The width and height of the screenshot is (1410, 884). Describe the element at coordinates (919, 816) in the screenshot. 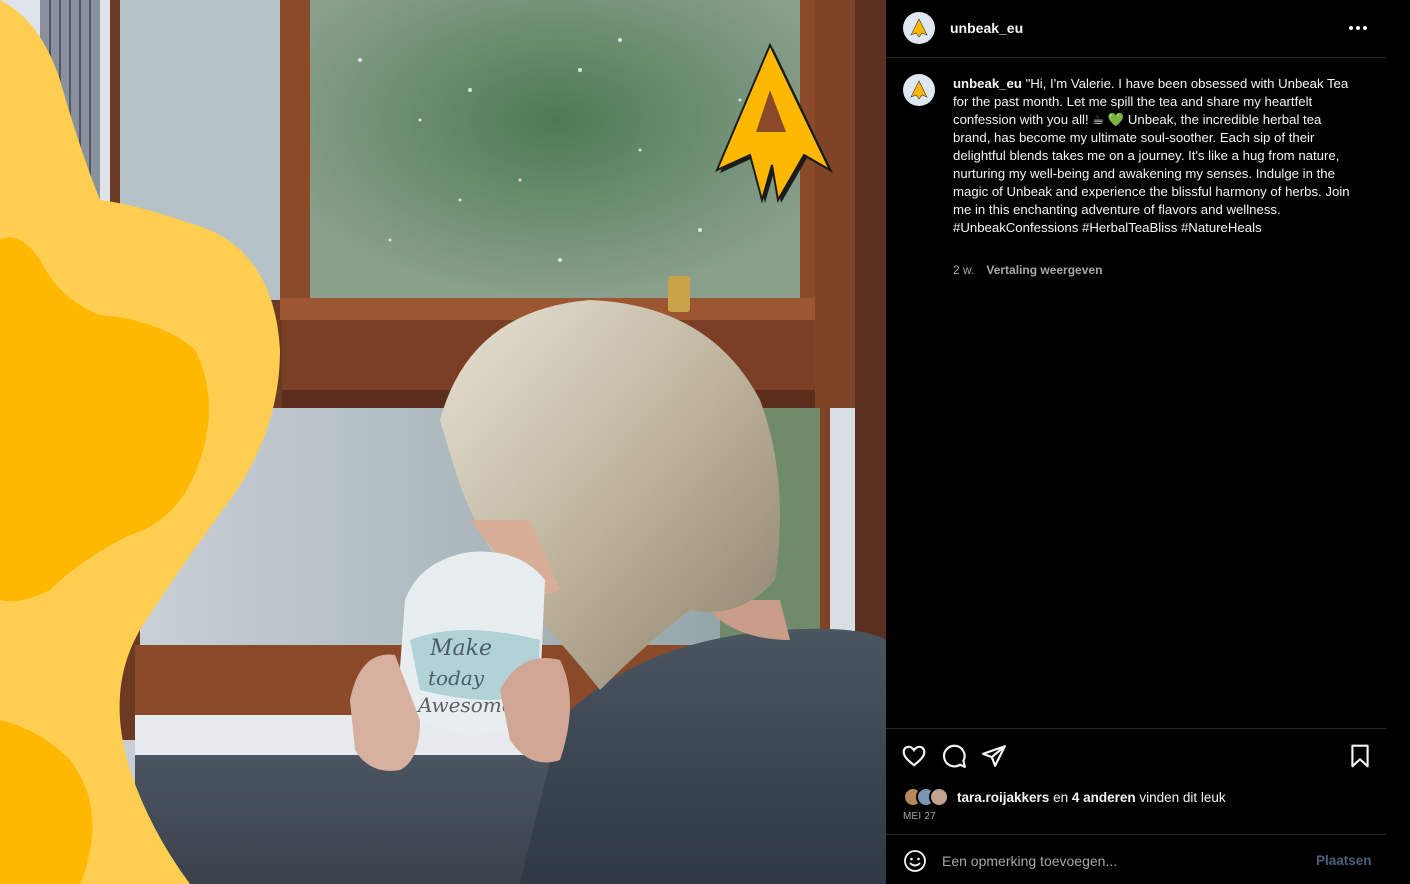

I see `post-date: MEI 27` at that location.